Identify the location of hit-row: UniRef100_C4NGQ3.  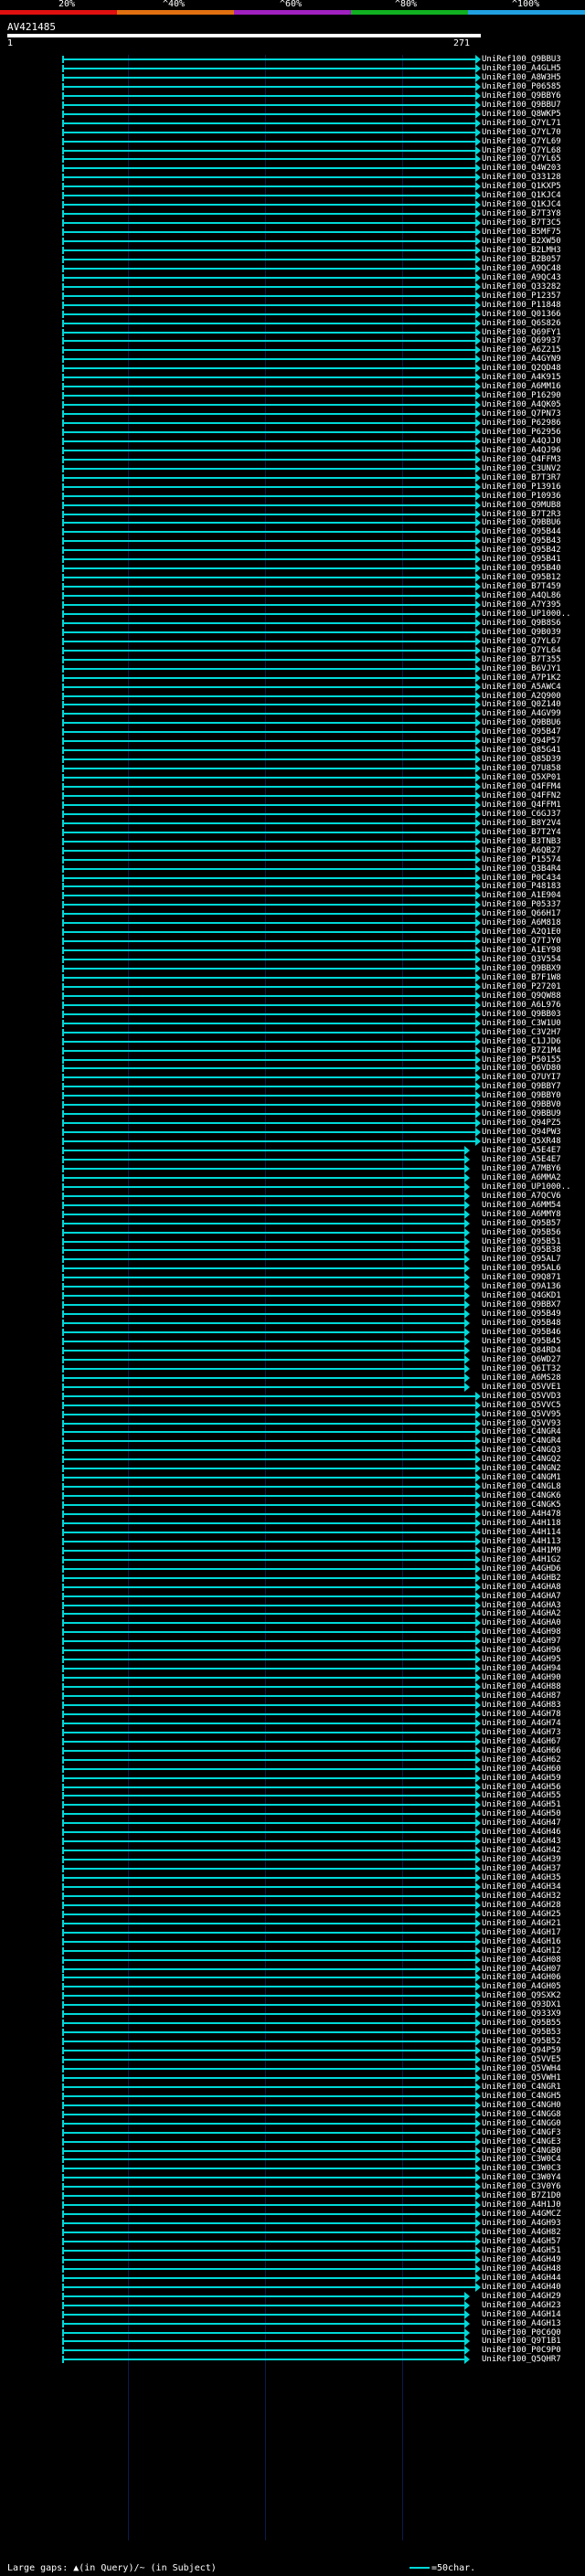
(293, 1451).